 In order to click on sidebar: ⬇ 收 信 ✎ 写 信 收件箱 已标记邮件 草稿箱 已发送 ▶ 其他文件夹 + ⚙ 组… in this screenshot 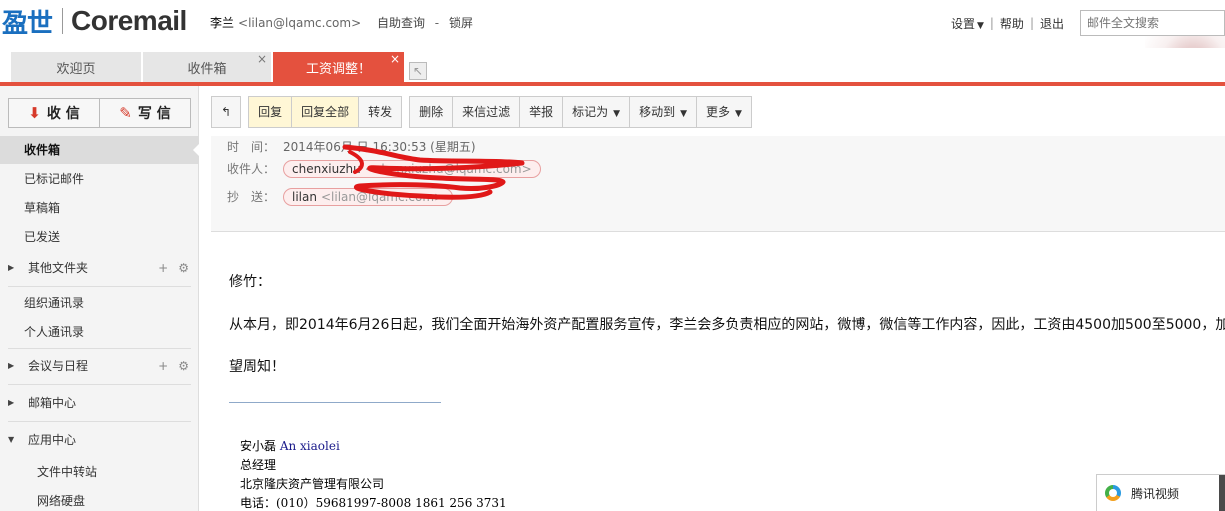, I will do `click(100, 298)`.